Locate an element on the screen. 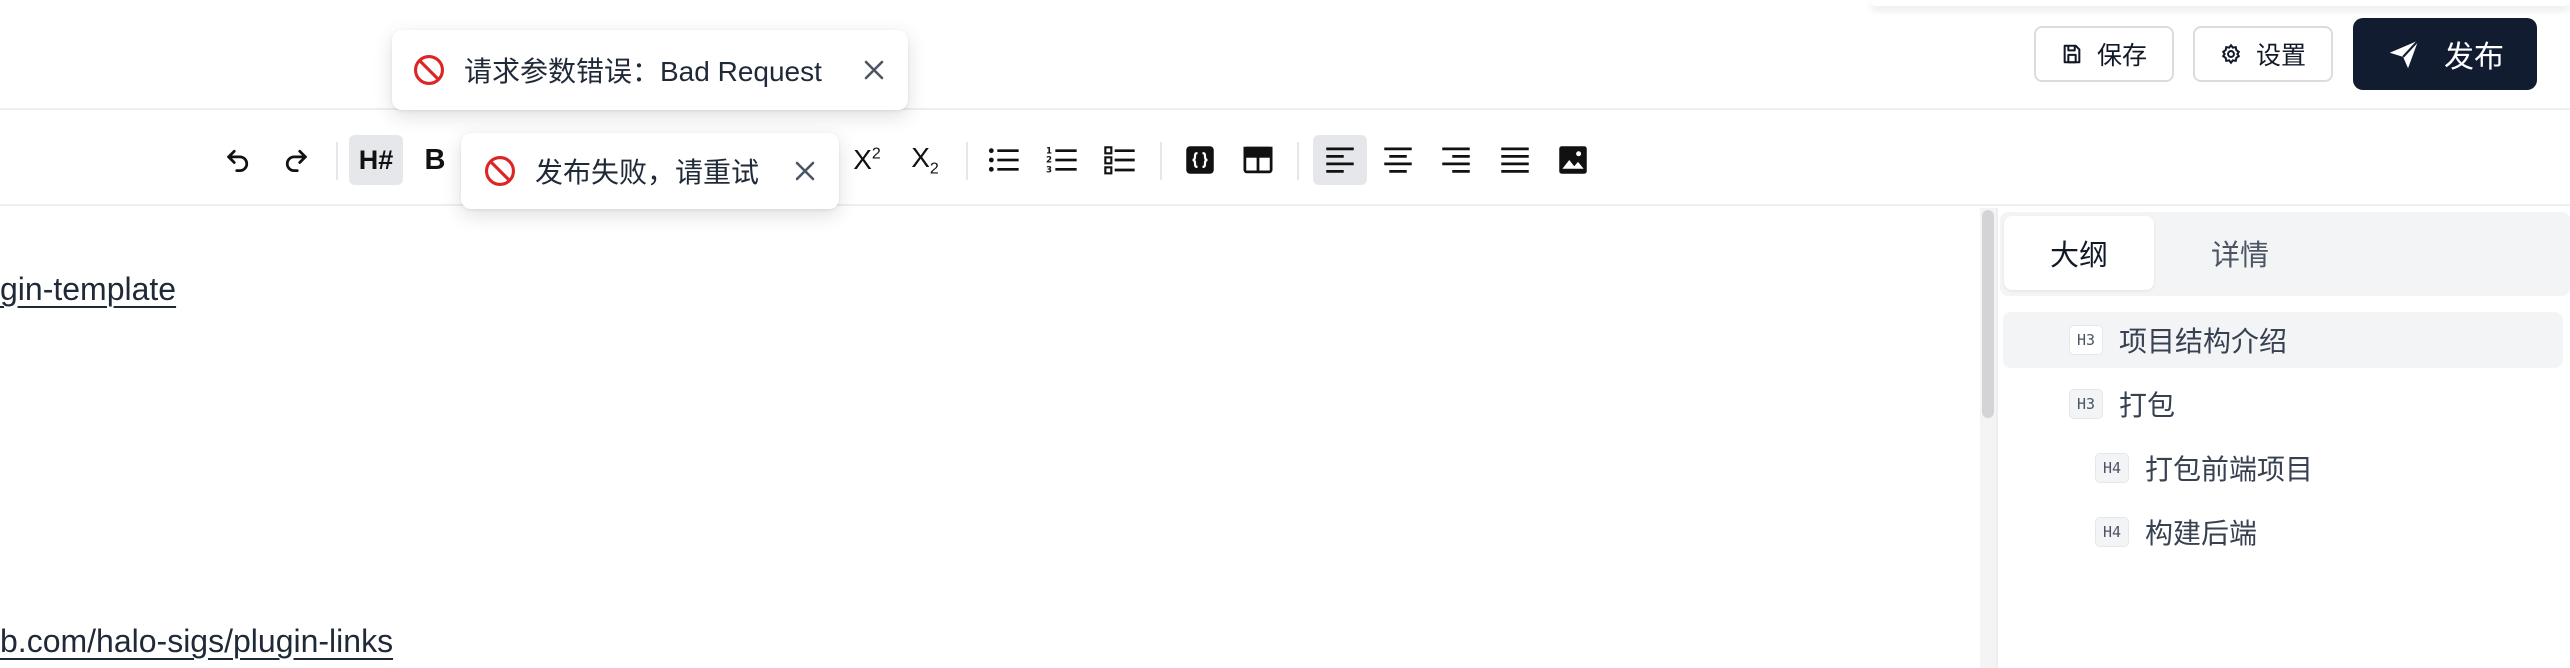  toast-message: 发布失败，请重试 is located at coordinates (647, 172).